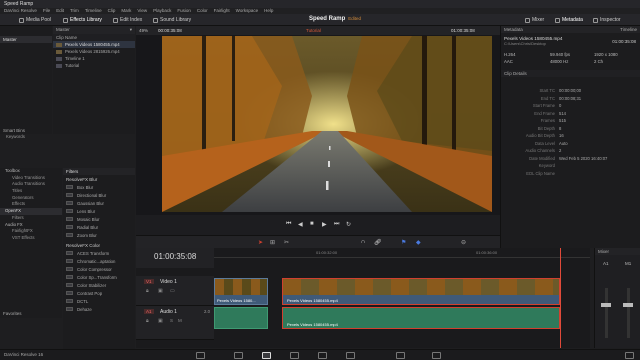  What do you see at coordinates (628, 305) in the screenshot?
I see `m1-fader` at bounding box center [628, 305].